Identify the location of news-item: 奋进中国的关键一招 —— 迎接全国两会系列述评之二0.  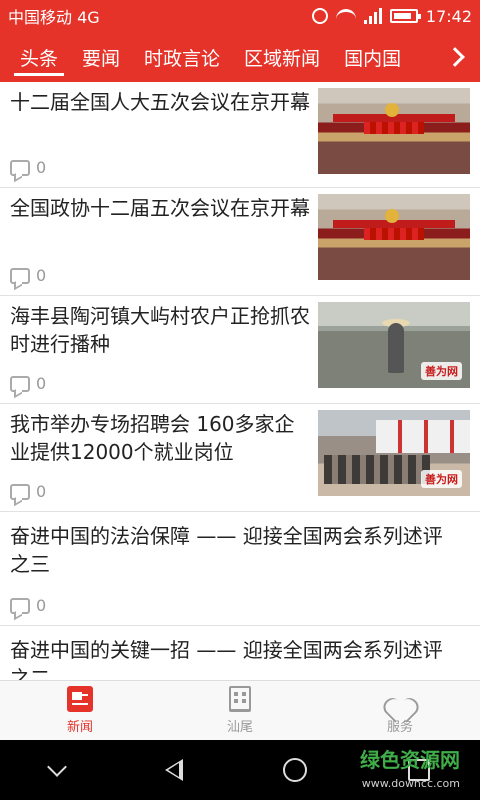
(240, 653).